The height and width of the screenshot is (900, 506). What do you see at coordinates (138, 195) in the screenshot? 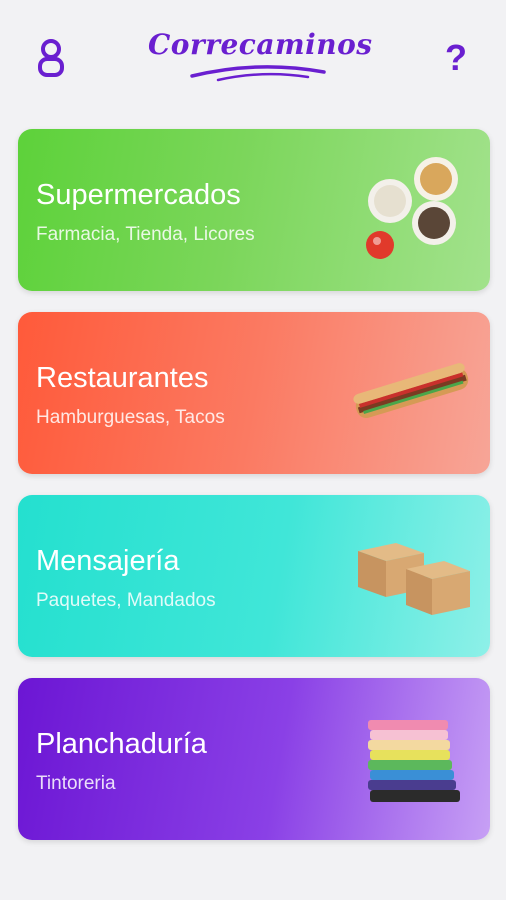
I see `card-title: Supermercados` at bounding box center [138, 195].